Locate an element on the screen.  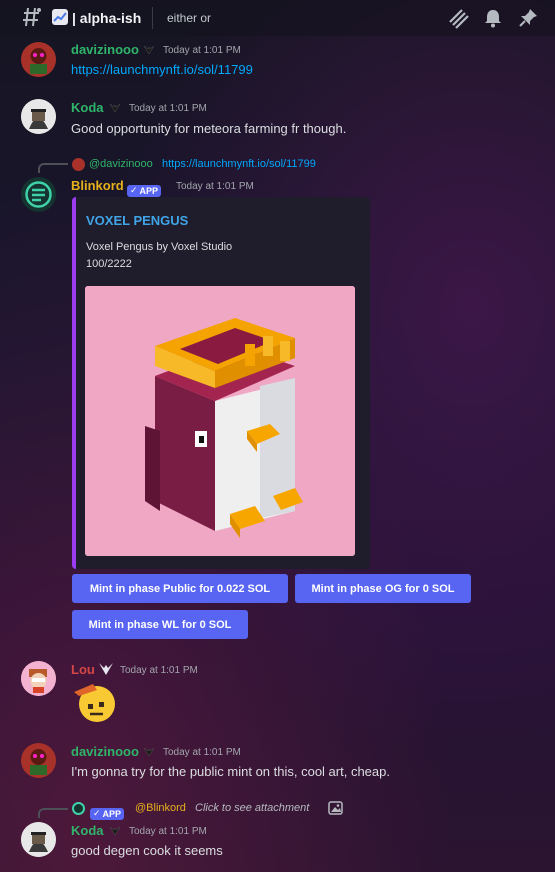
reply-author: @davizinooo is located at coordinates (121, 164).